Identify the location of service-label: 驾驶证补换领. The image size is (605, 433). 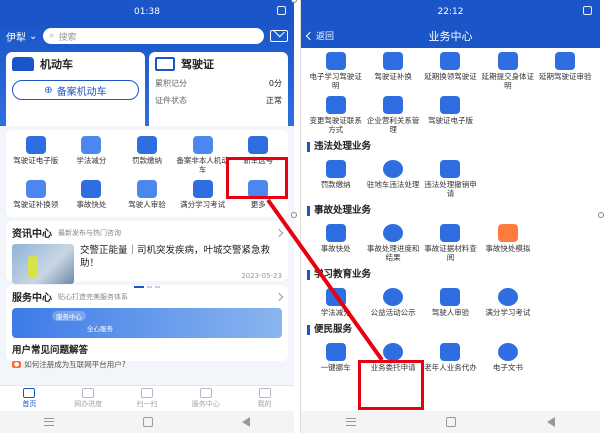
(36, 204).